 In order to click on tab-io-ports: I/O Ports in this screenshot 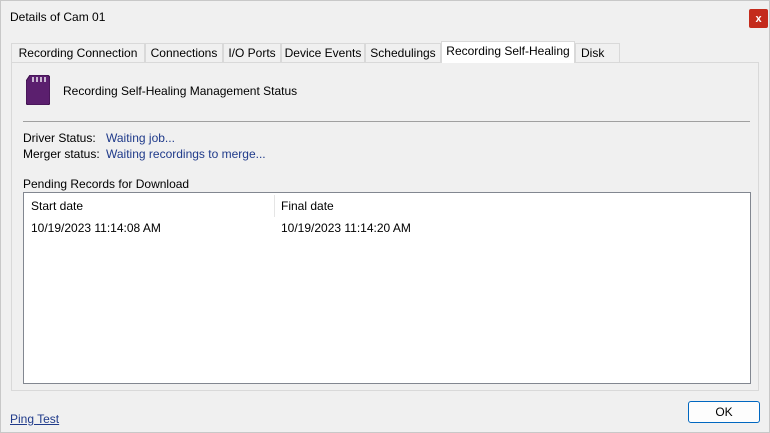, I will do `click(252, 52)`.